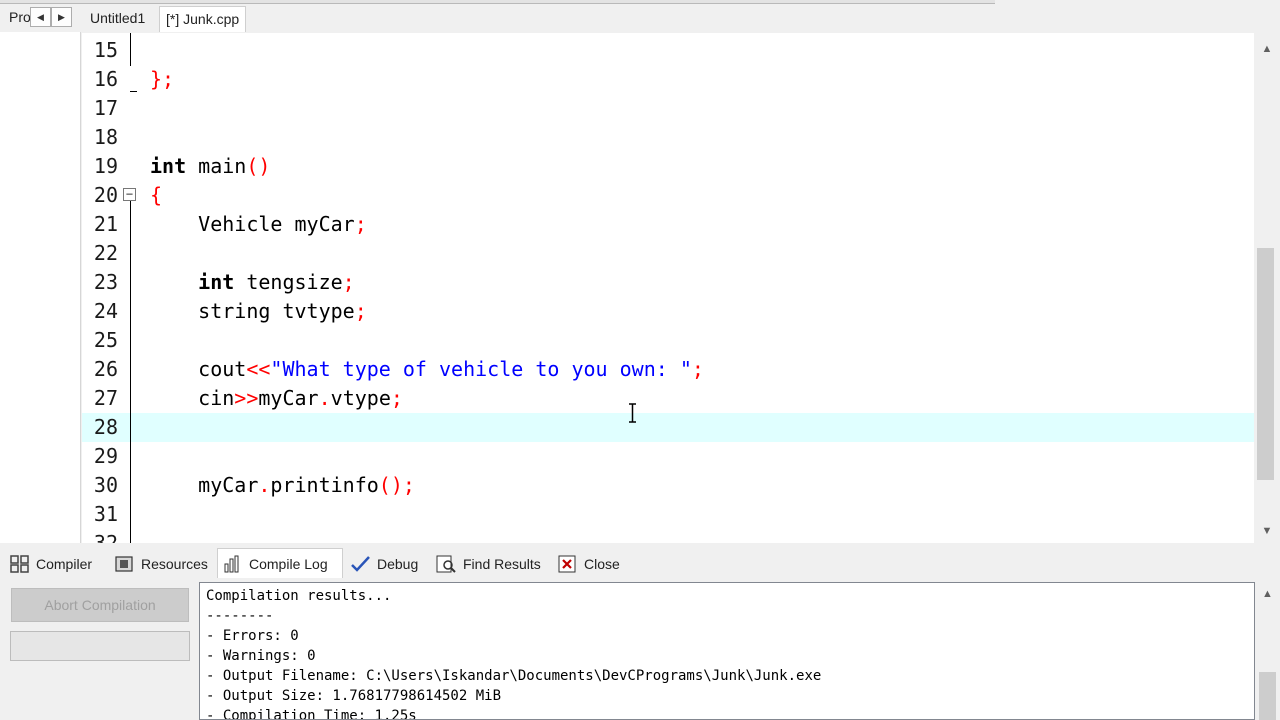  What do you see at coordinates (105, 369) in the screenshot?
I see `line-number: 26` at bounding box center [105, 369].